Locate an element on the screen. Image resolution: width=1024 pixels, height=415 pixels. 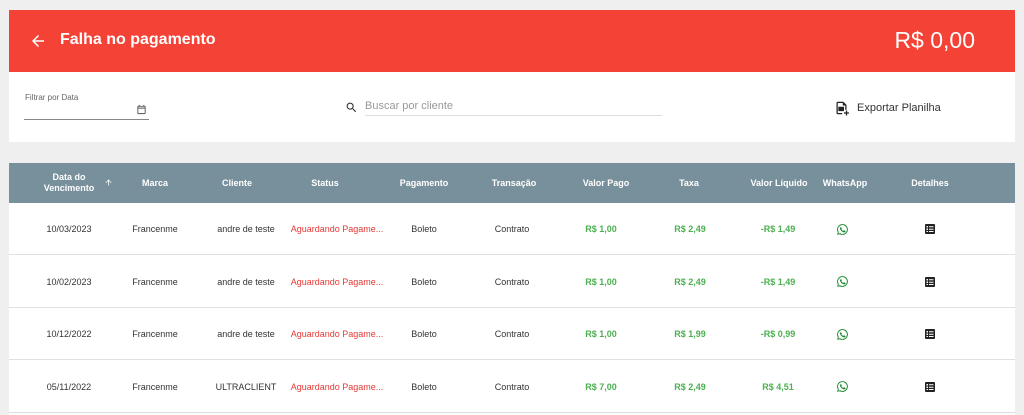
col-vencimento: Data do Vencimento is located at coordinates (69, 183).